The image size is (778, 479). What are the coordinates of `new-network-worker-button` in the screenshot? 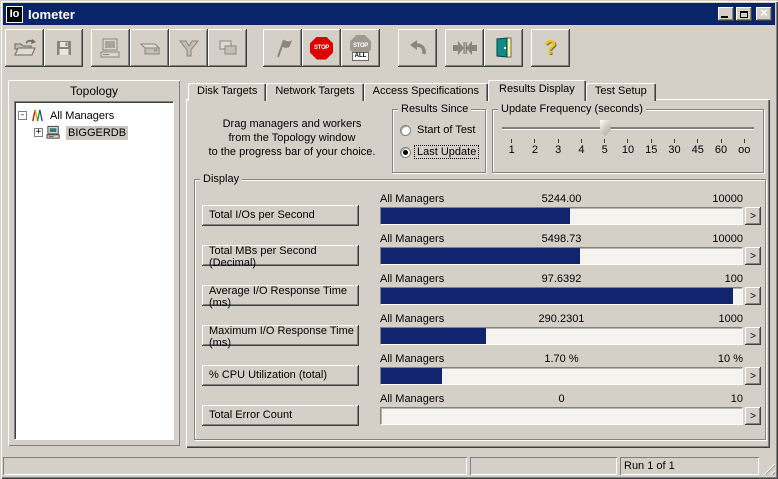 It's located at (188, 48).